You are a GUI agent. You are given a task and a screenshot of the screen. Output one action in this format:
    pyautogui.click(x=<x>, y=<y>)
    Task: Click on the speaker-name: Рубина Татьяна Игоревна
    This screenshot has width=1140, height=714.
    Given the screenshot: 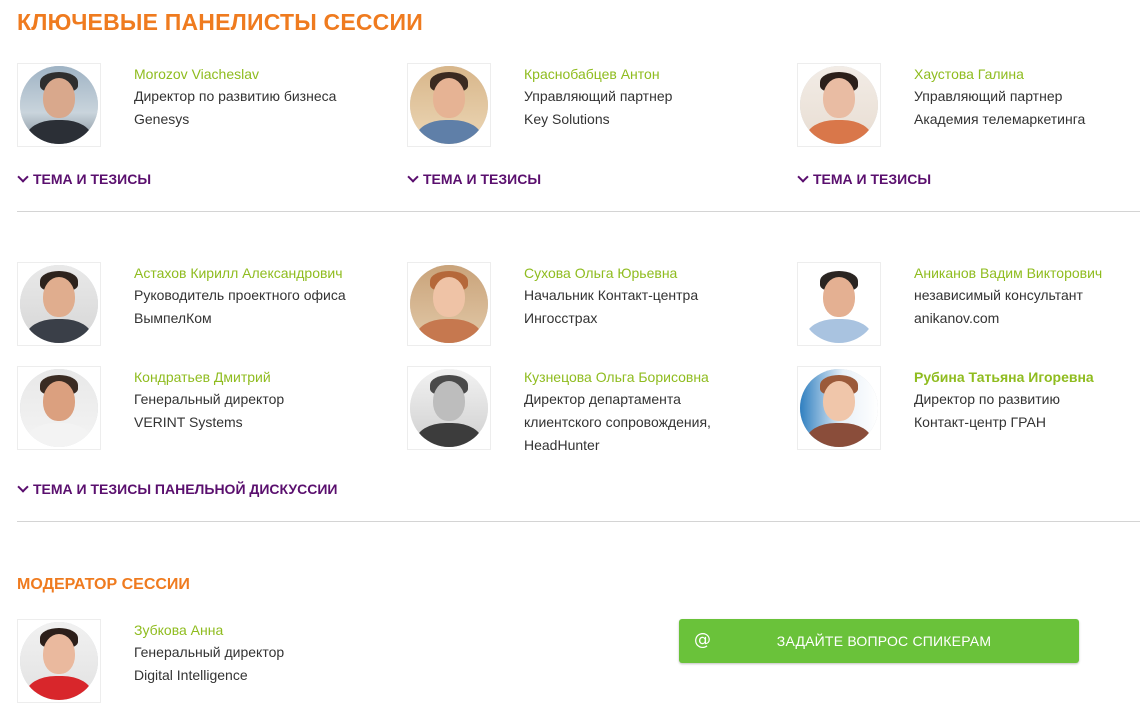 What is the action you would take?
    pyautogui.click(x=1004, y=377)
    